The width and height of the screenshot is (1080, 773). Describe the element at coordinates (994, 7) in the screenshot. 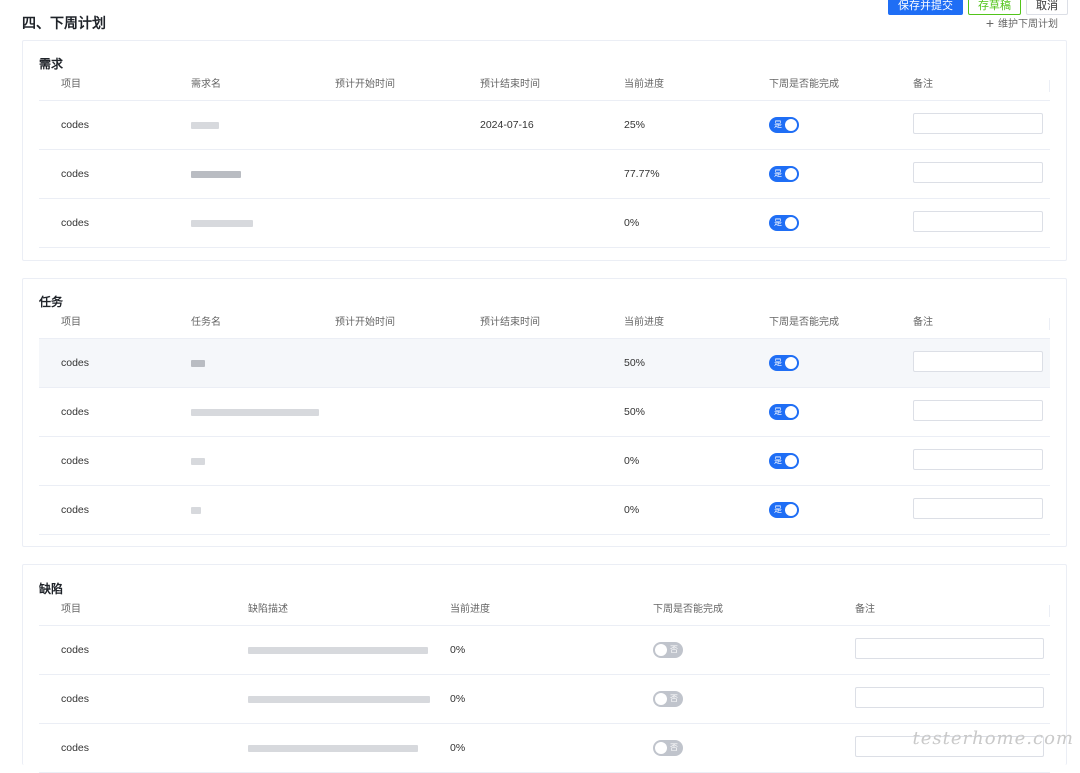

I see `save-draft-button: 存草稿` at that location.